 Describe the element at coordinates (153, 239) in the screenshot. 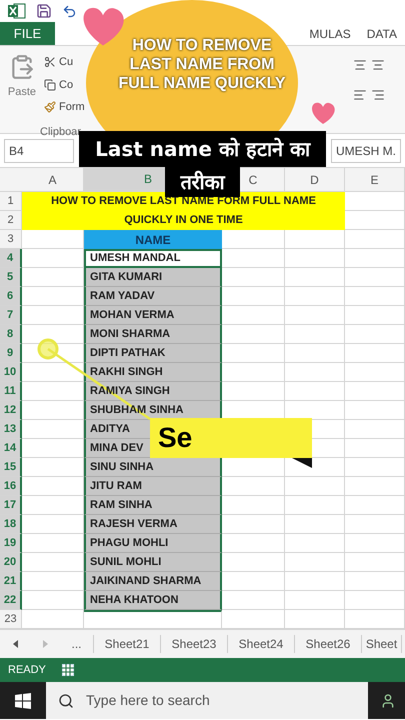

I see `column-title: NAME` at that location.